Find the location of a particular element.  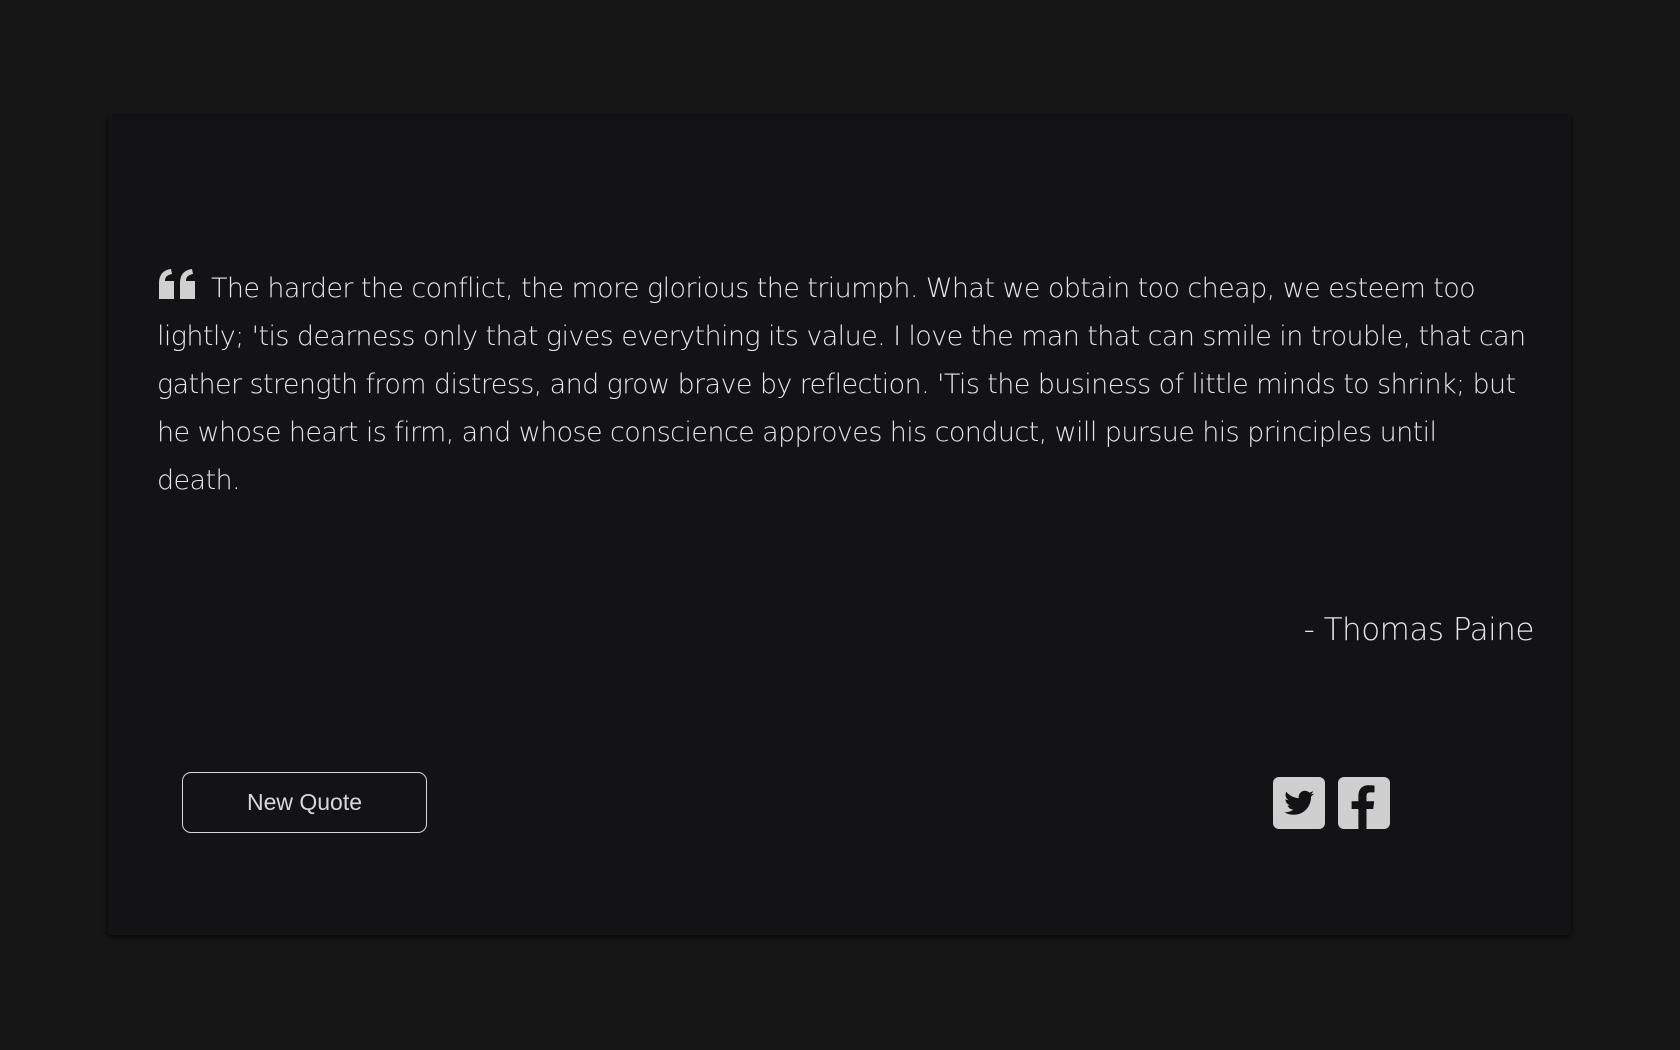

facebook-share-link is located at coordinates (1364, 803).